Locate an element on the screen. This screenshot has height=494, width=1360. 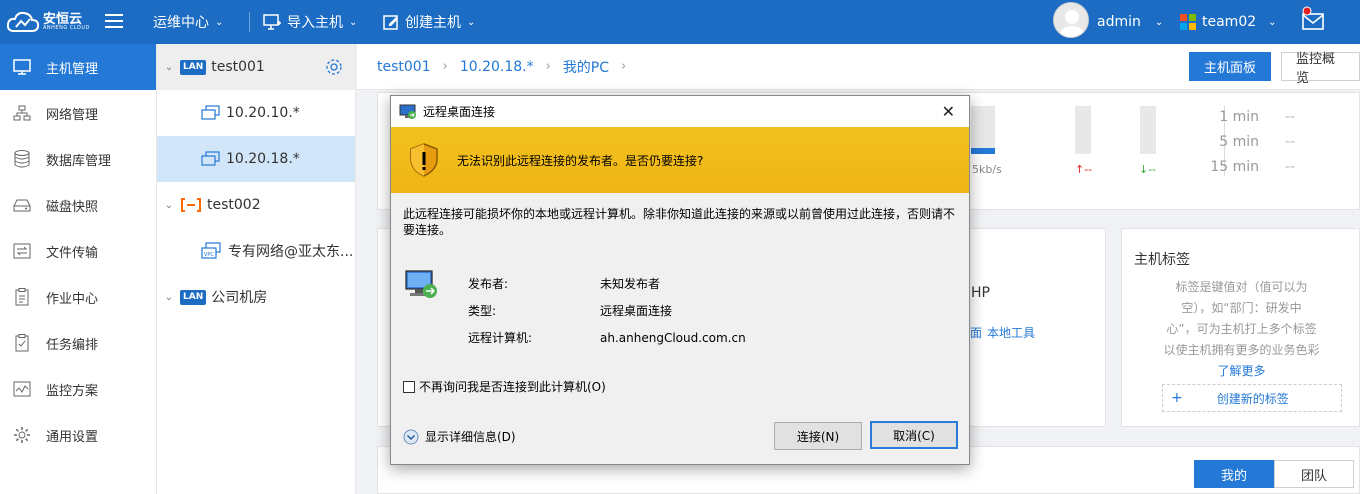
tree-node-subnet-10: 10.20.10.* is located at coordinates (256, 113).